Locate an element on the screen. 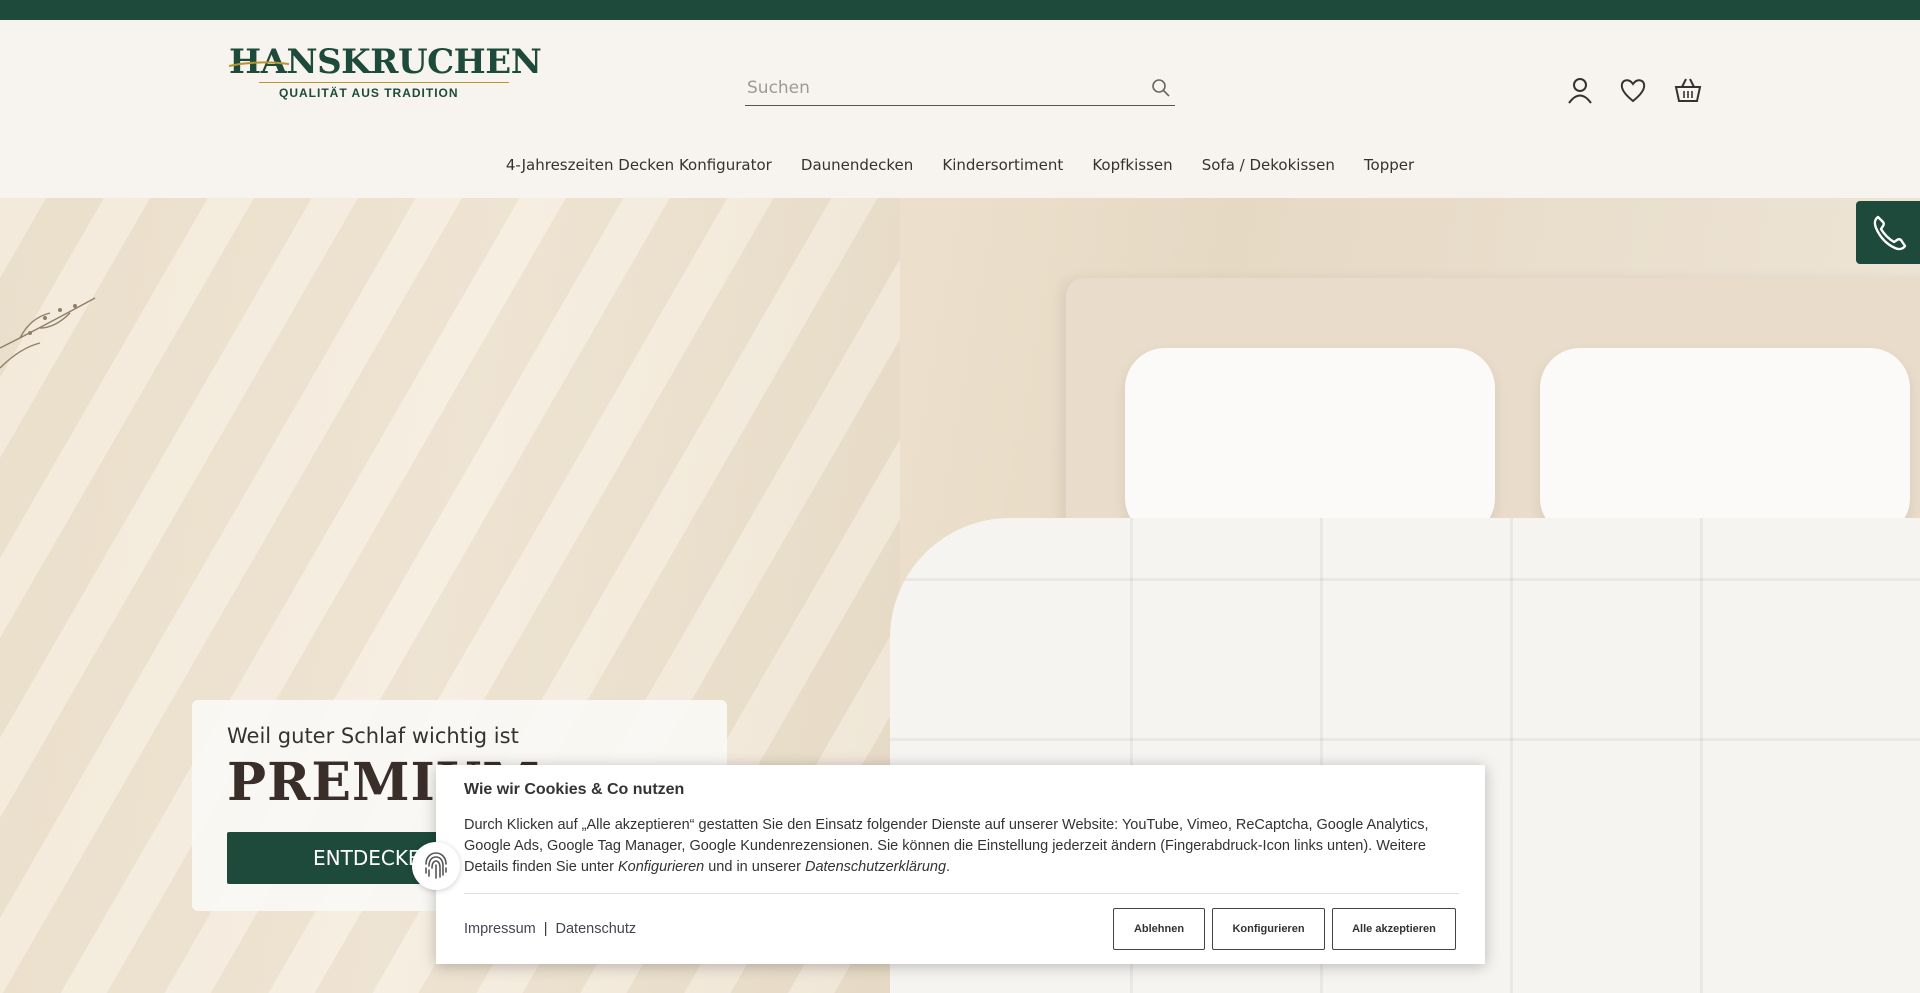  plant-decoration is located at coordinates (48, 333).